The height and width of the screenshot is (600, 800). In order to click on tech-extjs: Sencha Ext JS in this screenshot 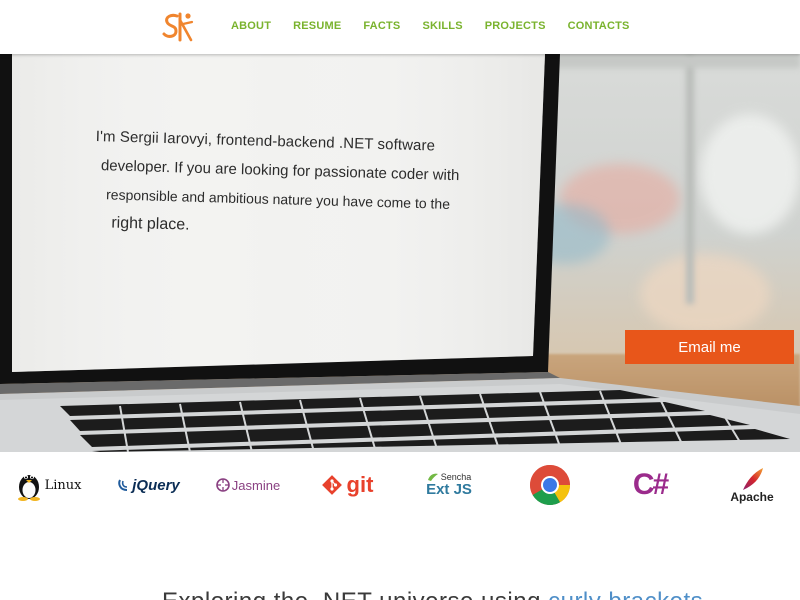, I will do `click(449, 485)`.